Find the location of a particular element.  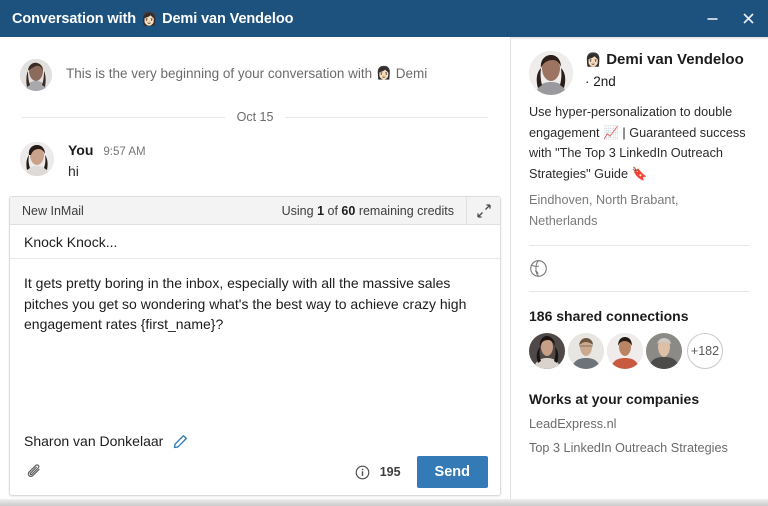

message-row: You 9:57 AM hi is located at coordinates (255, 160).